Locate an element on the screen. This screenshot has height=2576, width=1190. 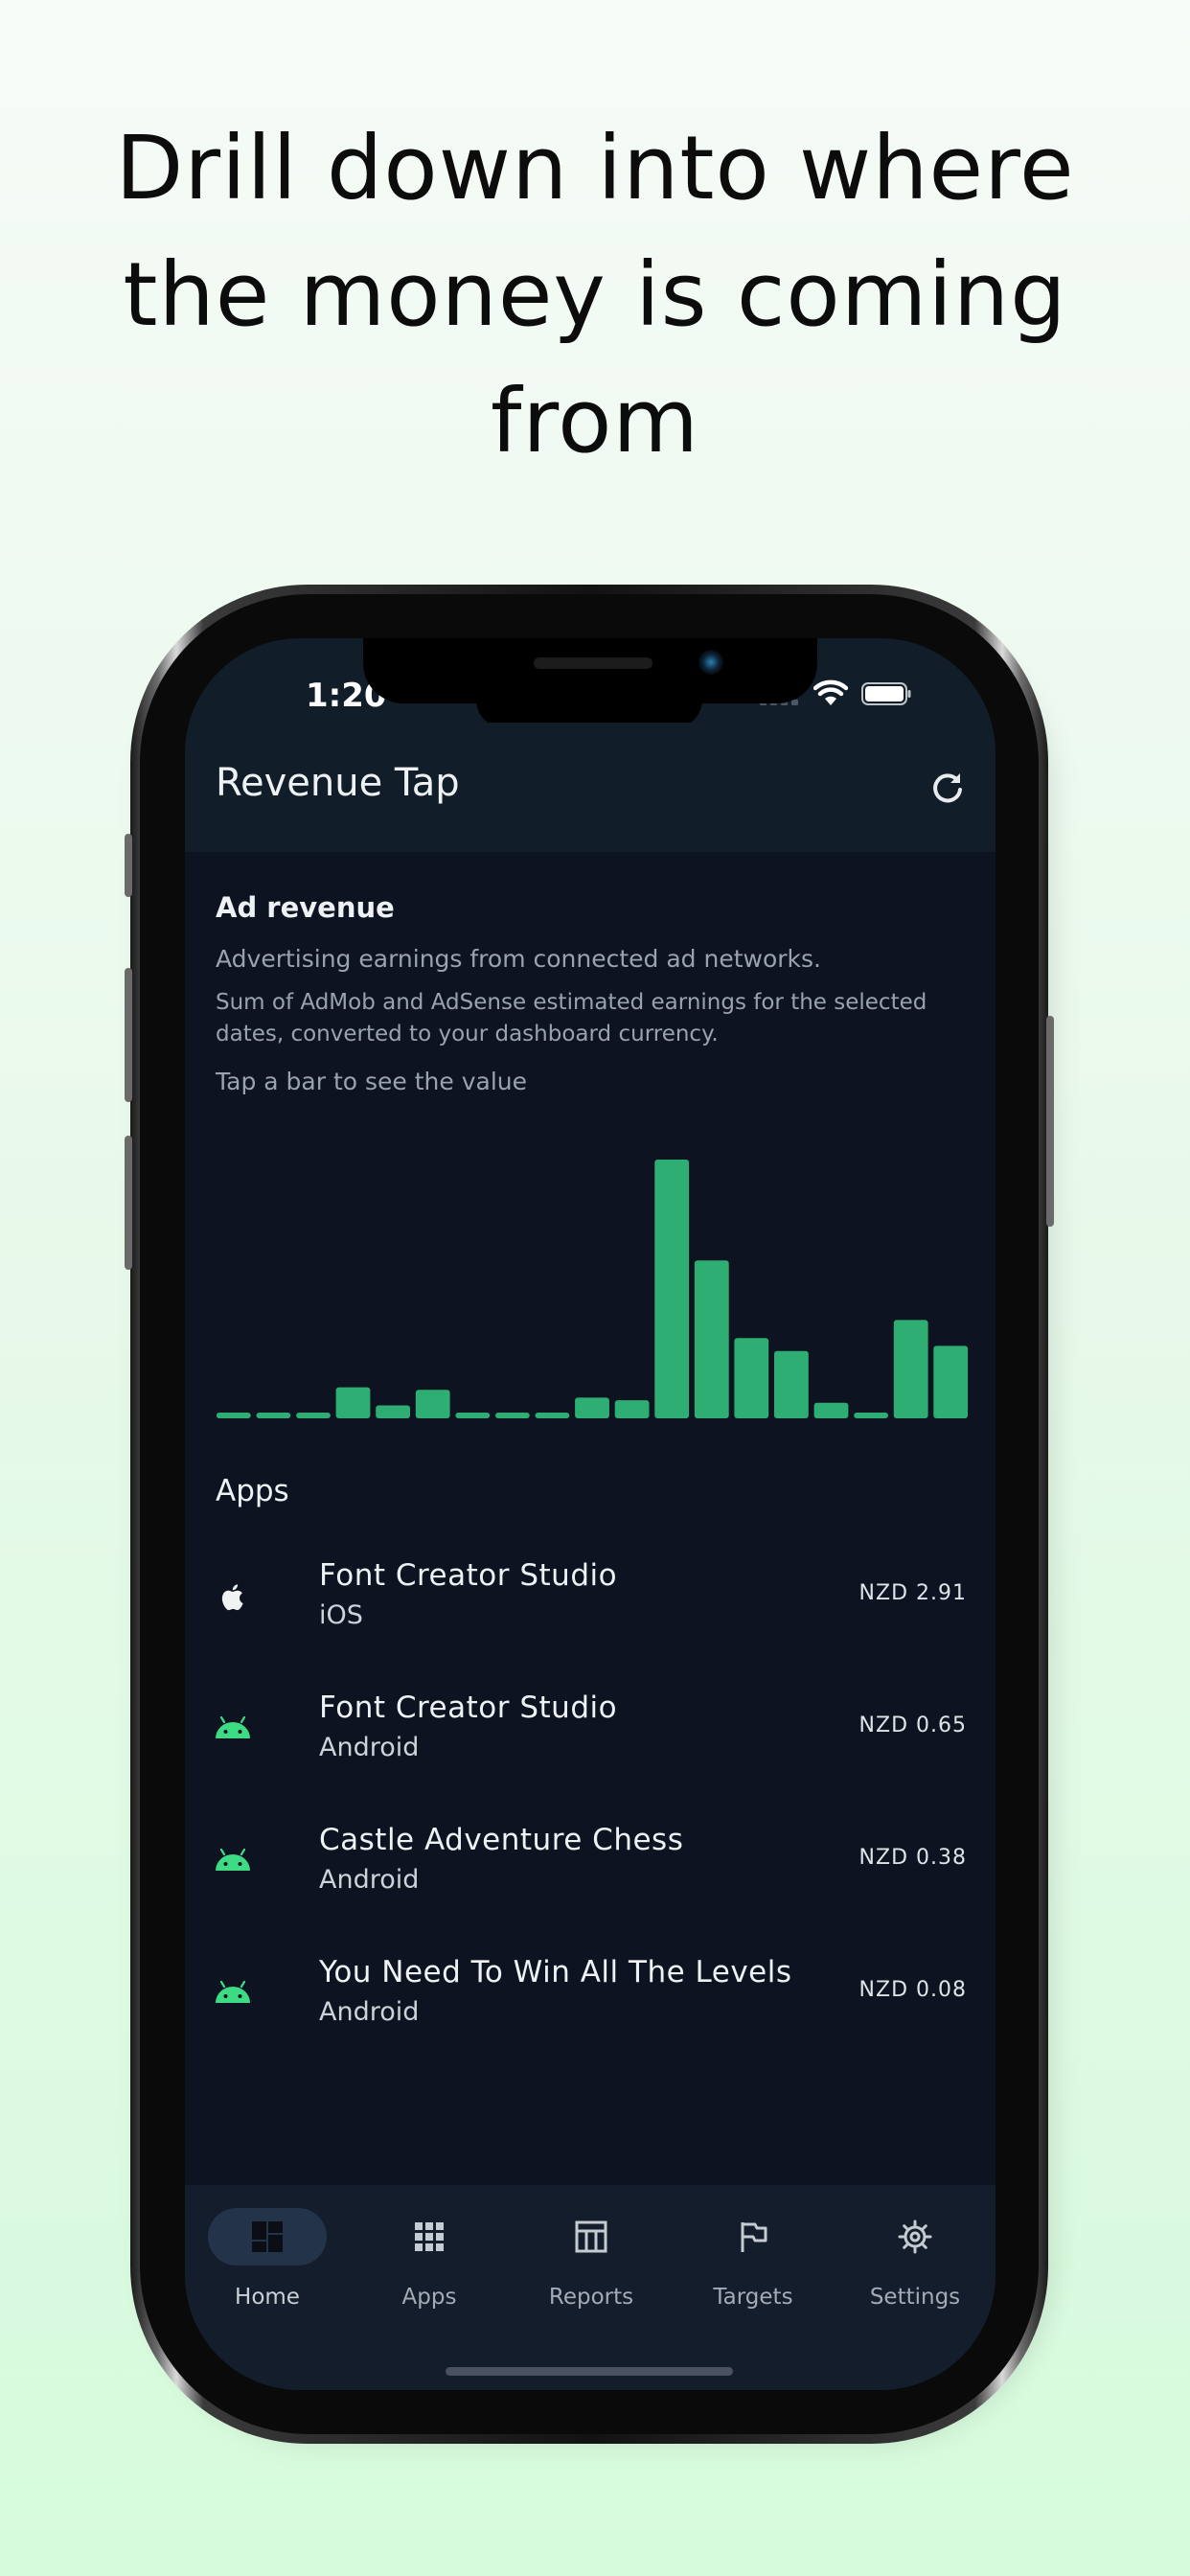
headline-line-1: Drill down into where is located at coordinates (595, 168).